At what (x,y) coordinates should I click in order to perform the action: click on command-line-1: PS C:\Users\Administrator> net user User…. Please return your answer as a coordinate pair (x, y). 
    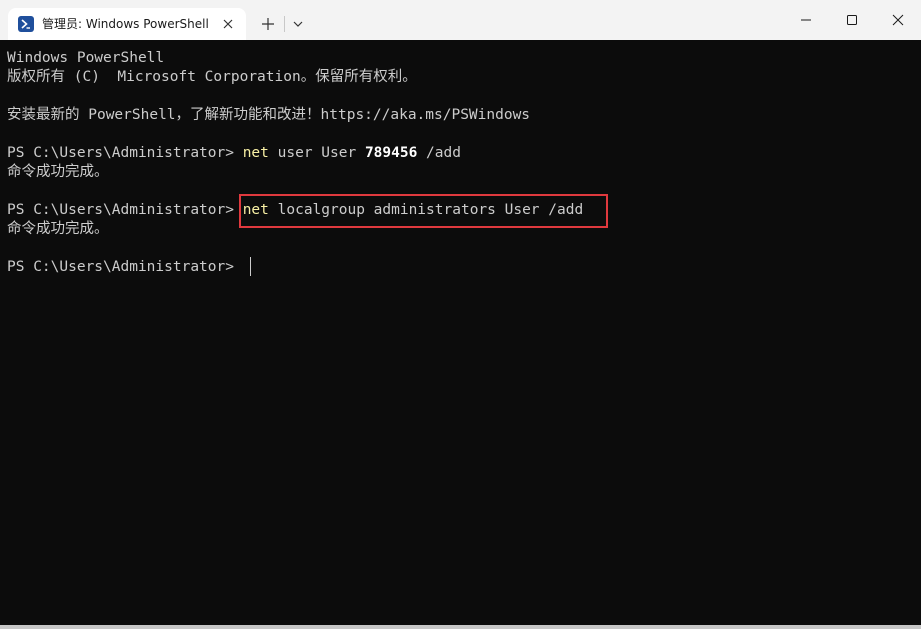
    Looking at the image, I should click on (234, 153).